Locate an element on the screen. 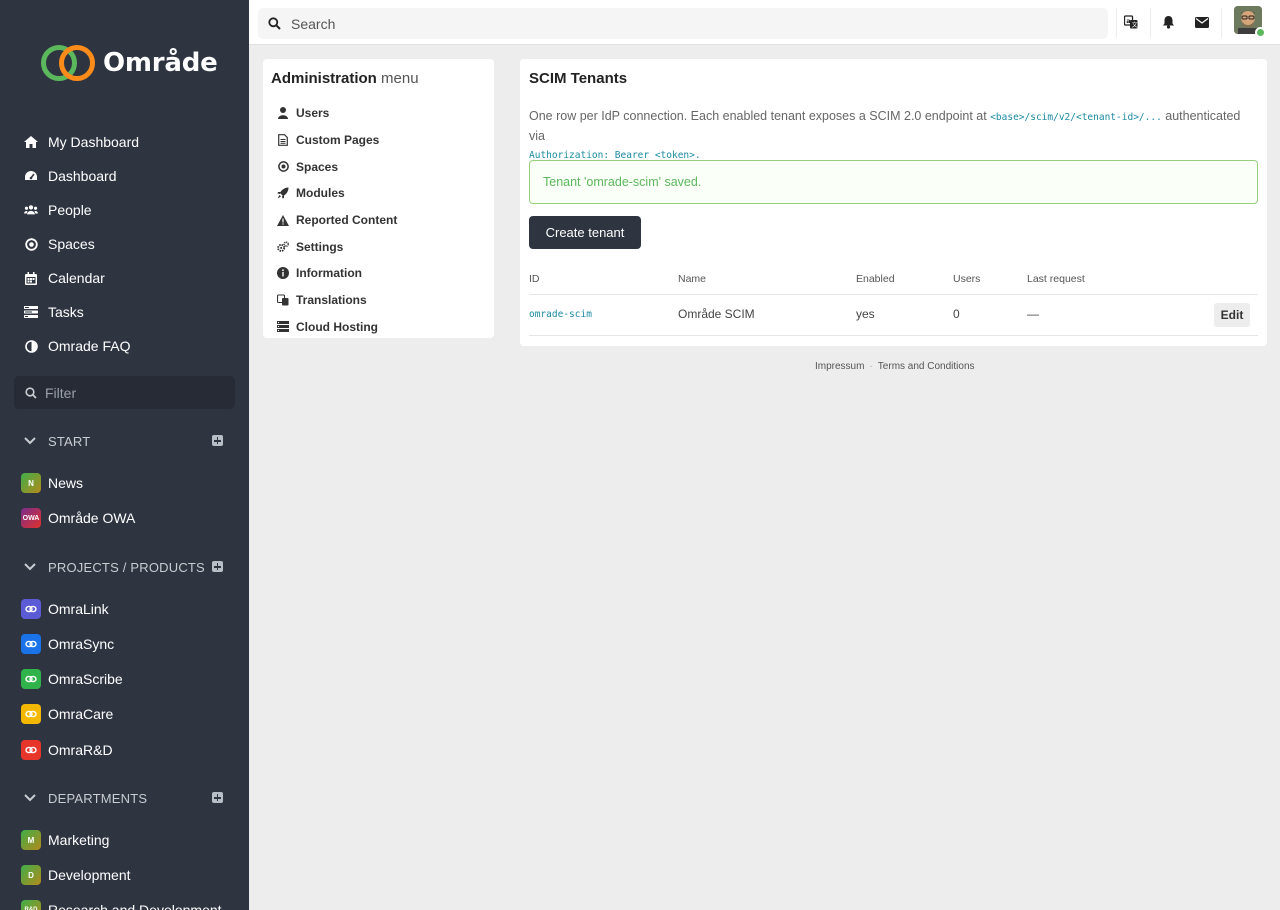  footer-link-impressum: Impressum is located at coordinates (839, 366).